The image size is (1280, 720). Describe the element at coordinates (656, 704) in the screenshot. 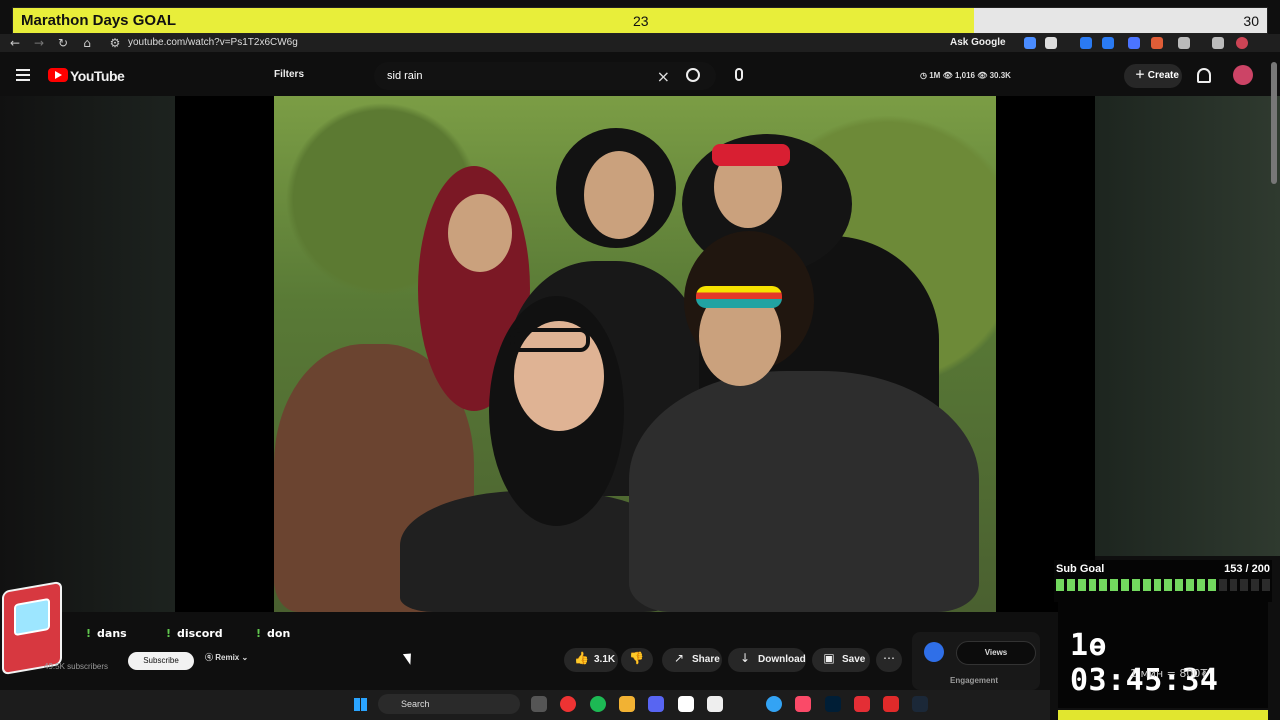

I see `discord-icon` at that location.